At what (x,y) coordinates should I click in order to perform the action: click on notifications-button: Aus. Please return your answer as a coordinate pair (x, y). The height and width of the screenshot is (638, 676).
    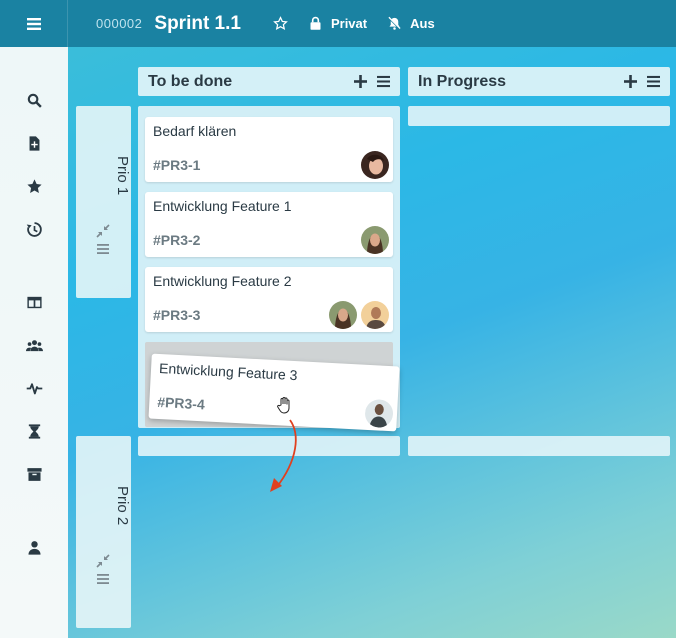
    Looking at the image, I should click on (411, 23).